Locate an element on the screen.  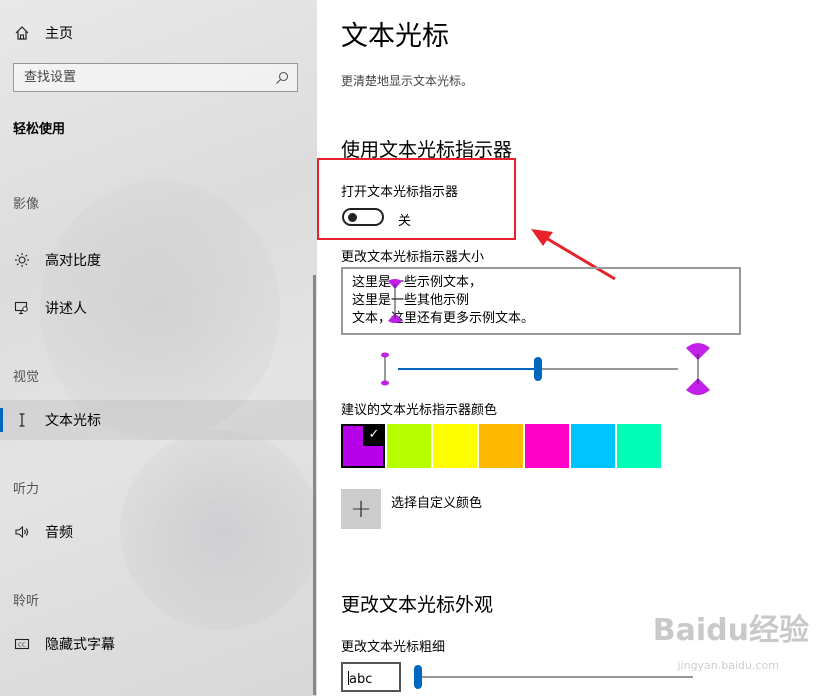
large-indicator-icon is located at coordinates (698, 369).